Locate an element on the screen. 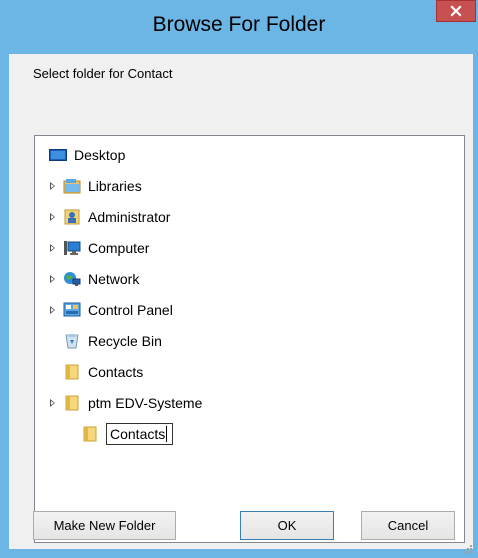  libraries-icon is located at coordinates (72, 186).